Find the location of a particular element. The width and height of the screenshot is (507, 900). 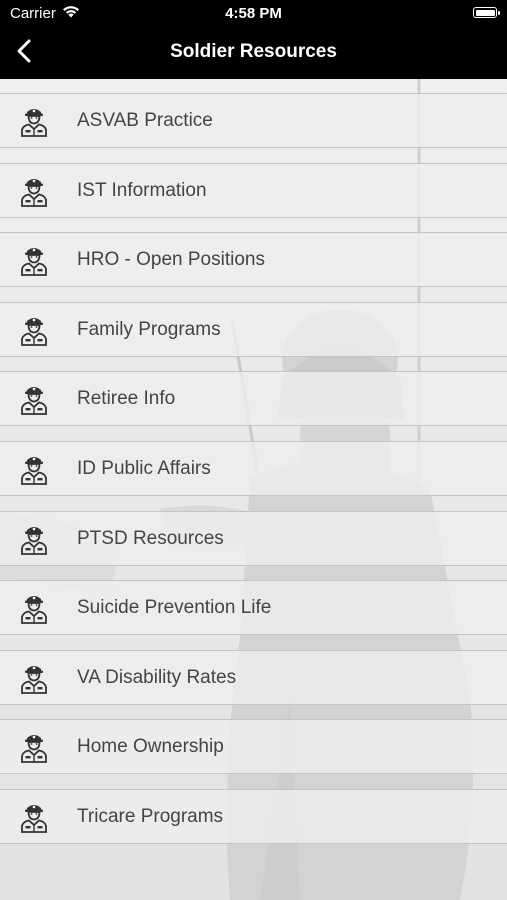

list-item-label: Retiree Info is located at coordinates (126, 399).